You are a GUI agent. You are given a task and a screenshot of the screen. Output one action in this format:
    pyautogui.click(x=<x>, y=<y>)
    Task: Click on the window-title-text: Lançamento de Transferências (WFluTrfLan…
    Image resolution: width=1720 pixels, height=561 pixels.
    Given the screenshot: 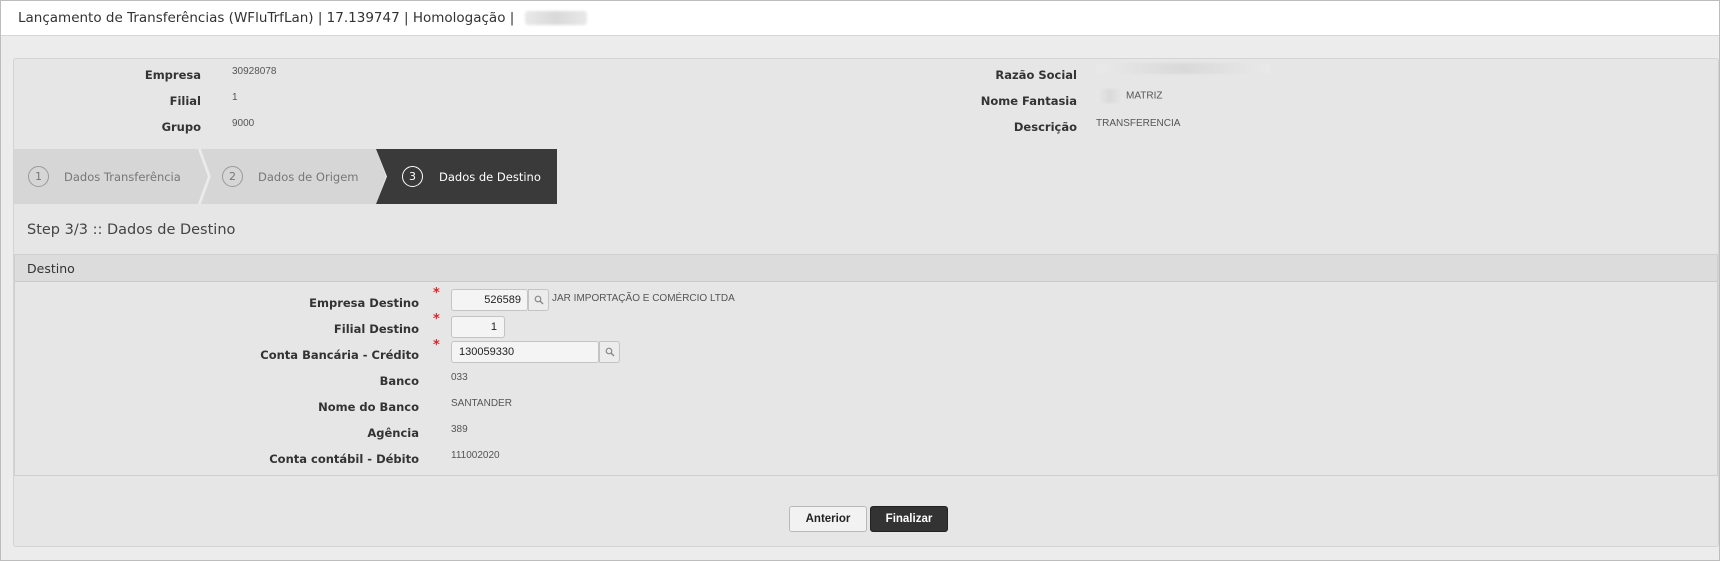 What is the action you would take?
    pyautogui.click(x=266, y=18)
    